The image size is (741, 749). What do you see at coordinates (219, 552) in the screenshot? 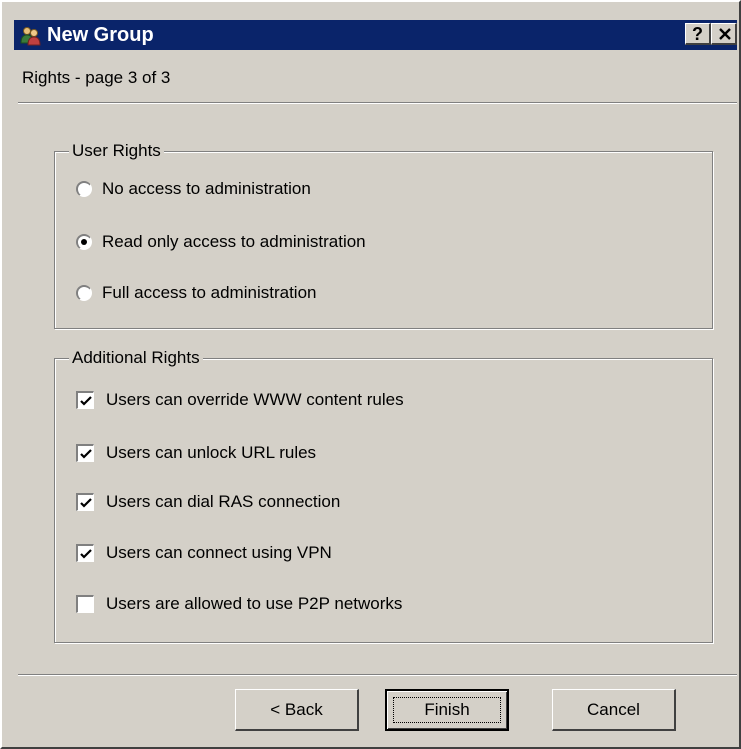
I see `checkbox-label: Users can connect using VPN` at bounding box center [219, 552].